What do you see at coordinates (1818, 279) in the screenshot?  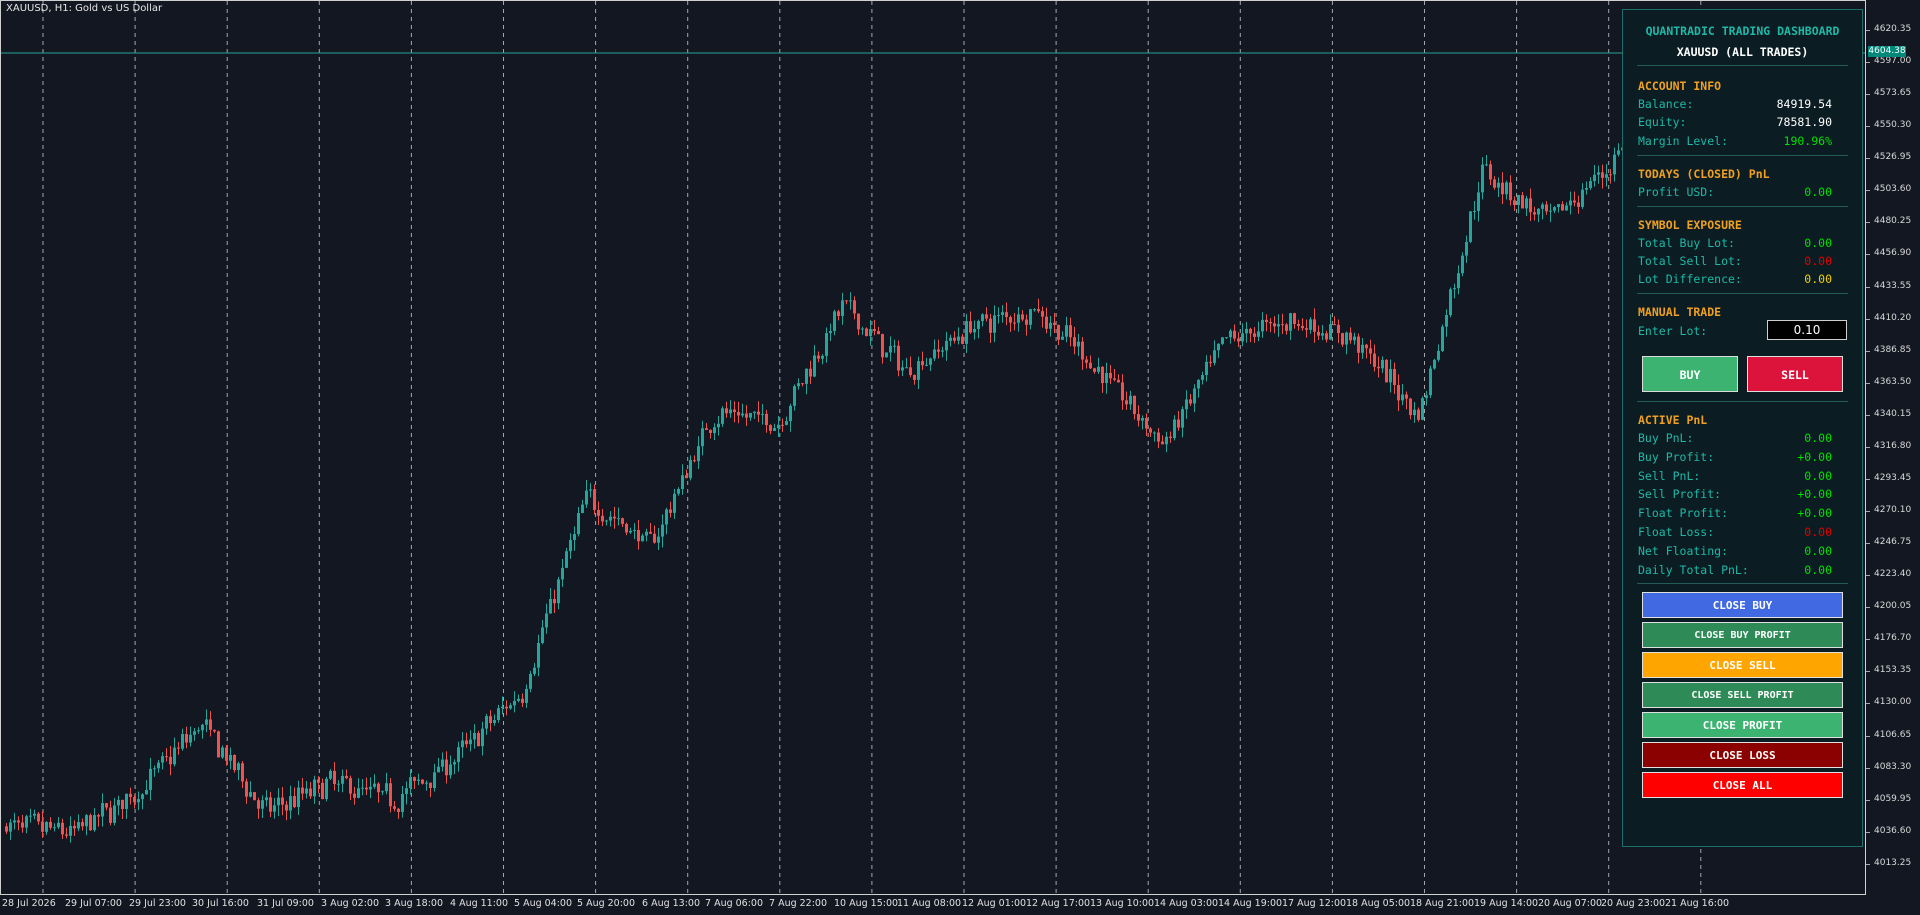 I see `lot-difference-value: 0.00` at bounding box center [1818, 279].